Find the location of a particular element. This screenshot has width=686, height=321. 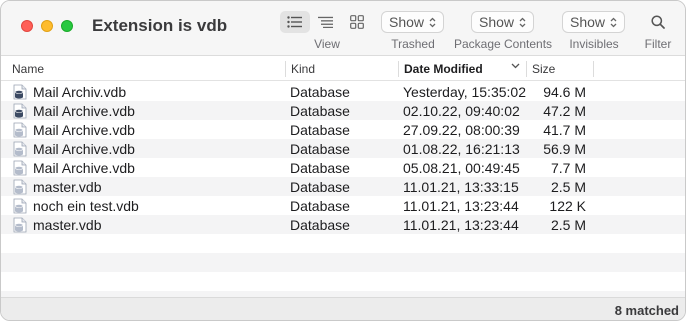

package-contents-value: Show is located at coordinates (496, 22).